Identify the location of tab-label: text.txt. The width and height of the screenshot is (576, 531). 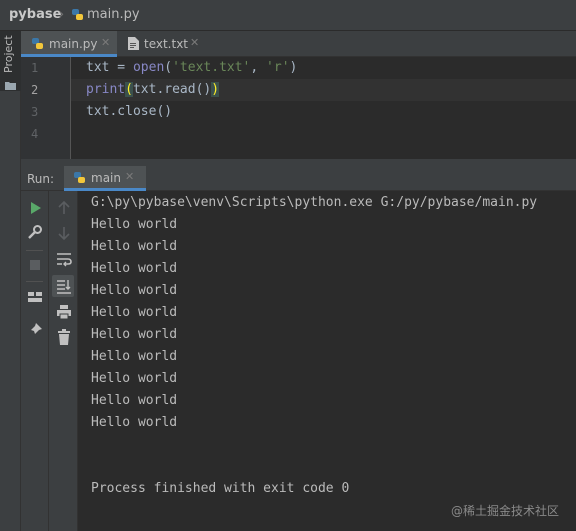
(166, 44).